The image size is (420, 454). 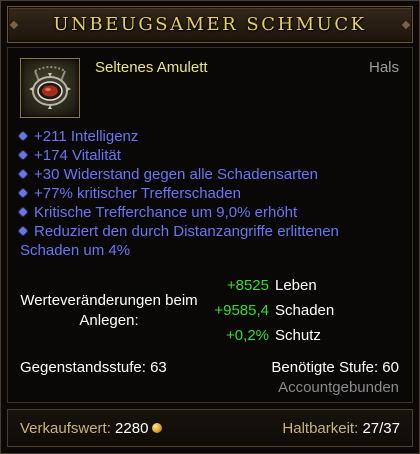 I want to click on stat-name: Leben, so click(x=296, y=285).